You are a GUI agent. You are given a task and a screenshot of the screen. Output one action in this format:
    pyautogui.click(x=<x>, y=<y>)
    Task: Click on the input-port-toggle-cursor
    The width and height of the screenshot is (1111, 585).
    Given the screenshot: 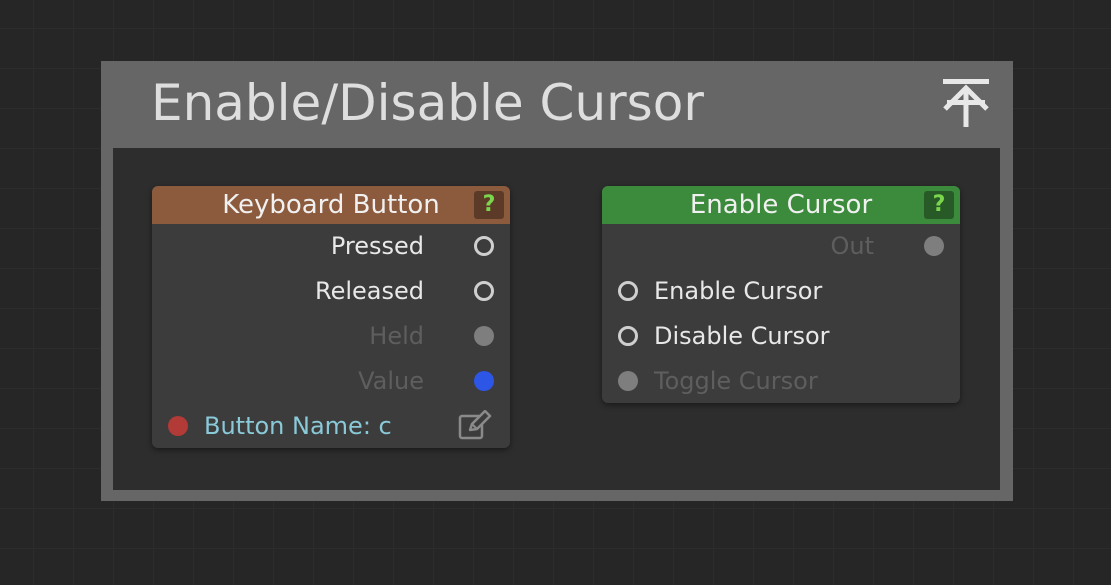 What is the action you would take?
    pyautogui.click(x=628, y=381)
    